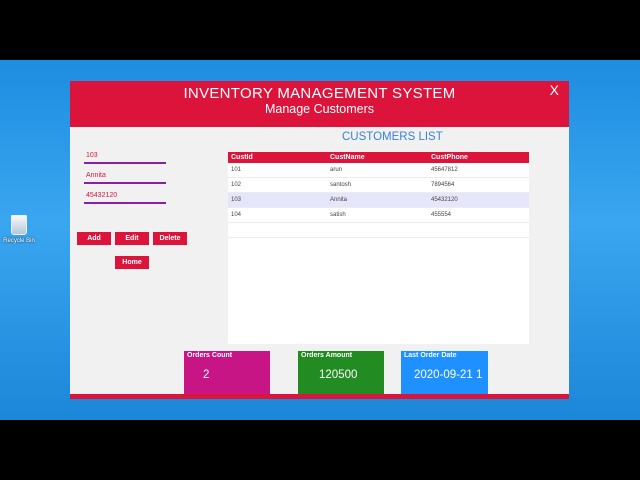  What do you see at coordinates (94, 238) in the screenshot?
I see `add-button: Add` at bounding box center [94, 238].